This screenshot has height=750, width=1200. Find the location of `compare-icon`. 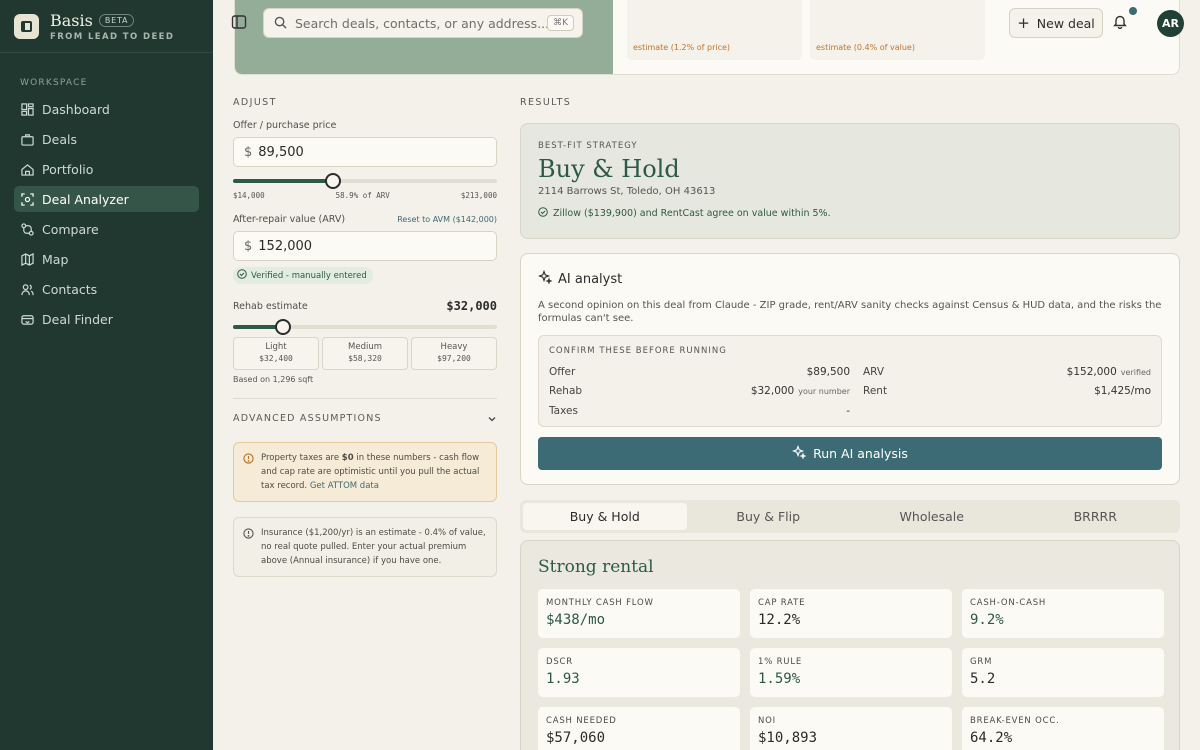

compare-icon is located at coordinates (27, 229).